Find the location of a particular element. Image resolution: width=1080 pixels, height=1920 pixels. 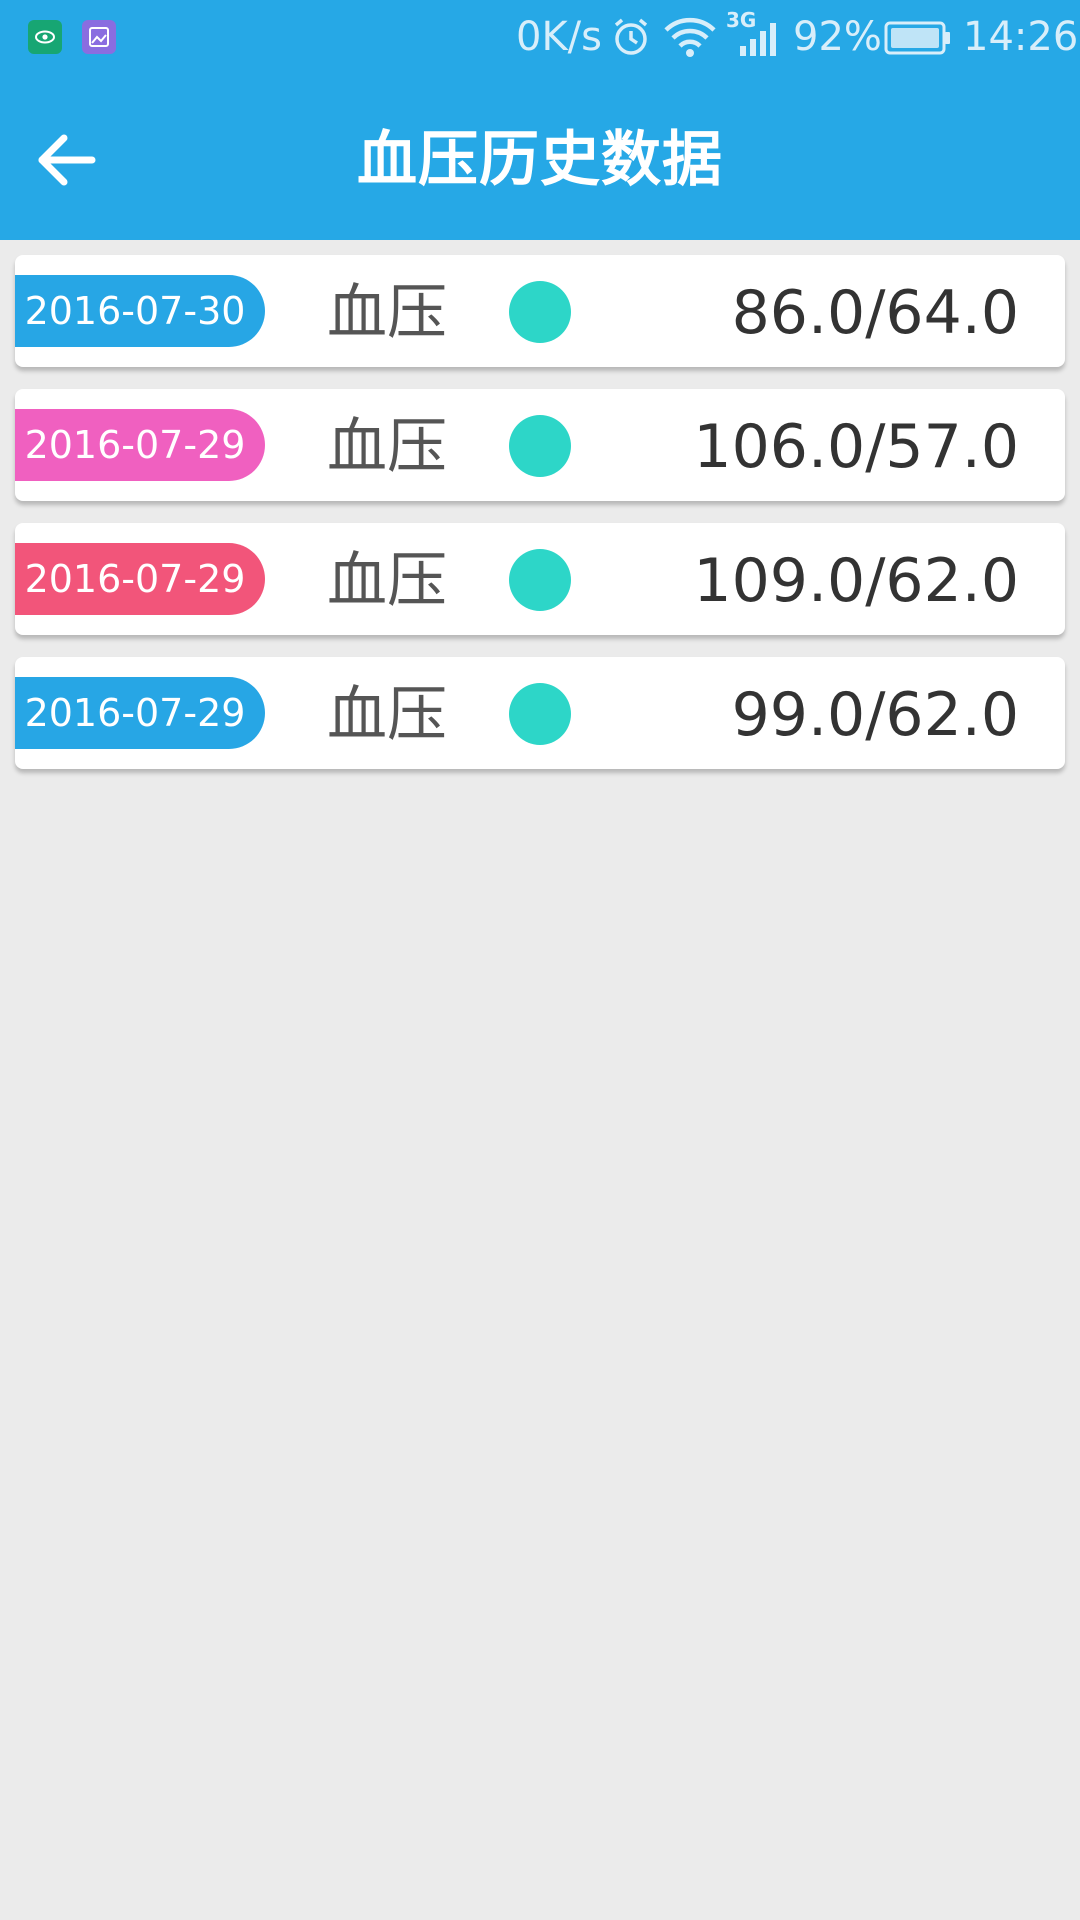

wifi-icon is located at coordinates (690, 39).